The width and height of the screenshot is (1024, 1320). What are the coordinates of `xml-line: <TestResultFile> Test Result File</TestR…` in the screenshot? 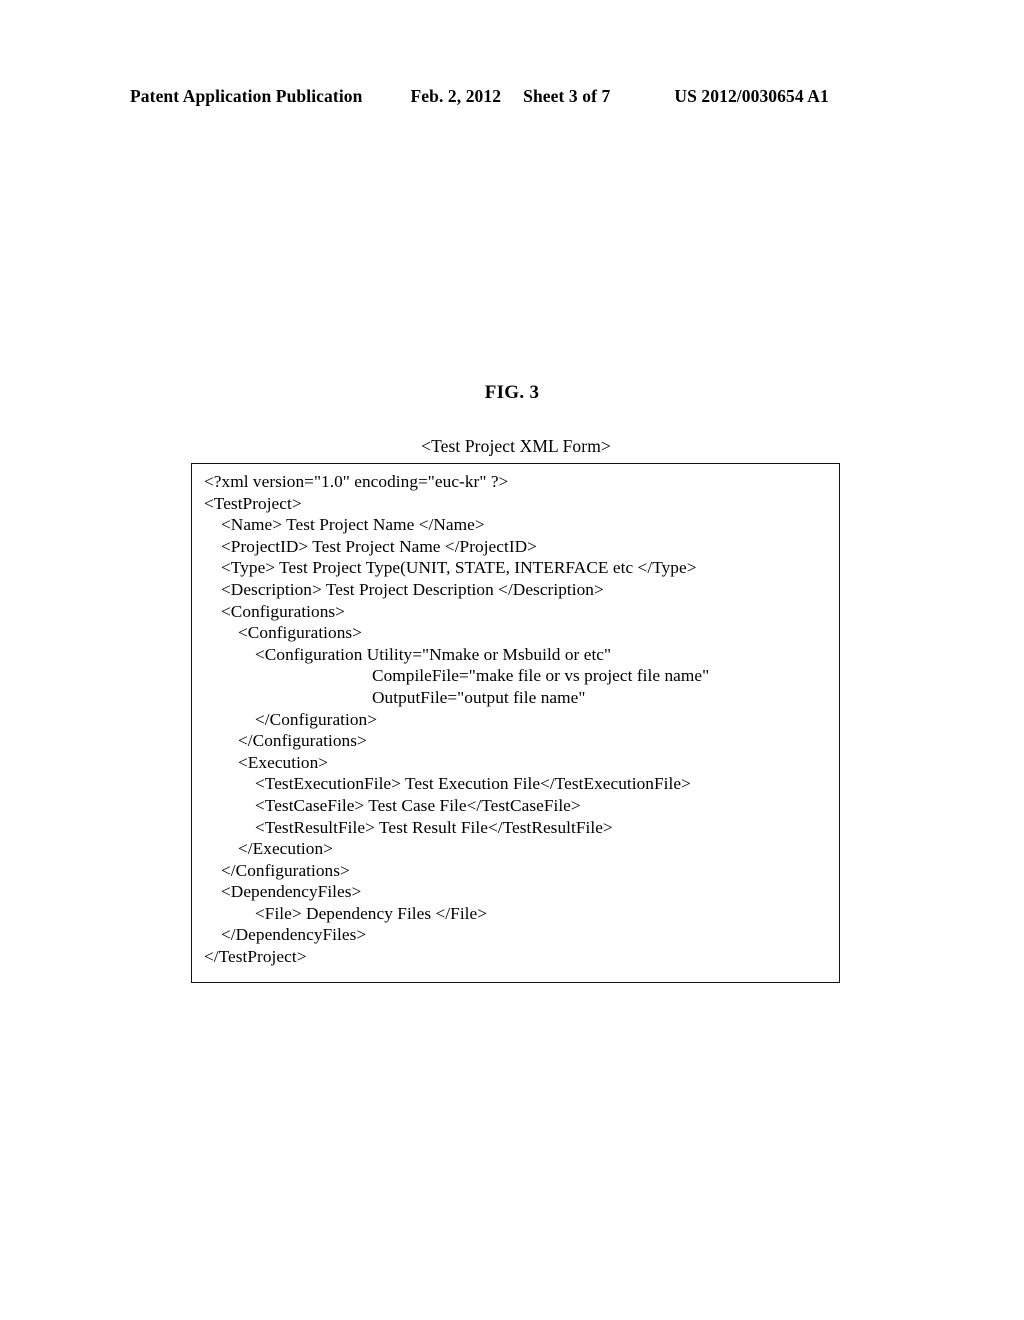 It's located at (434, 827).